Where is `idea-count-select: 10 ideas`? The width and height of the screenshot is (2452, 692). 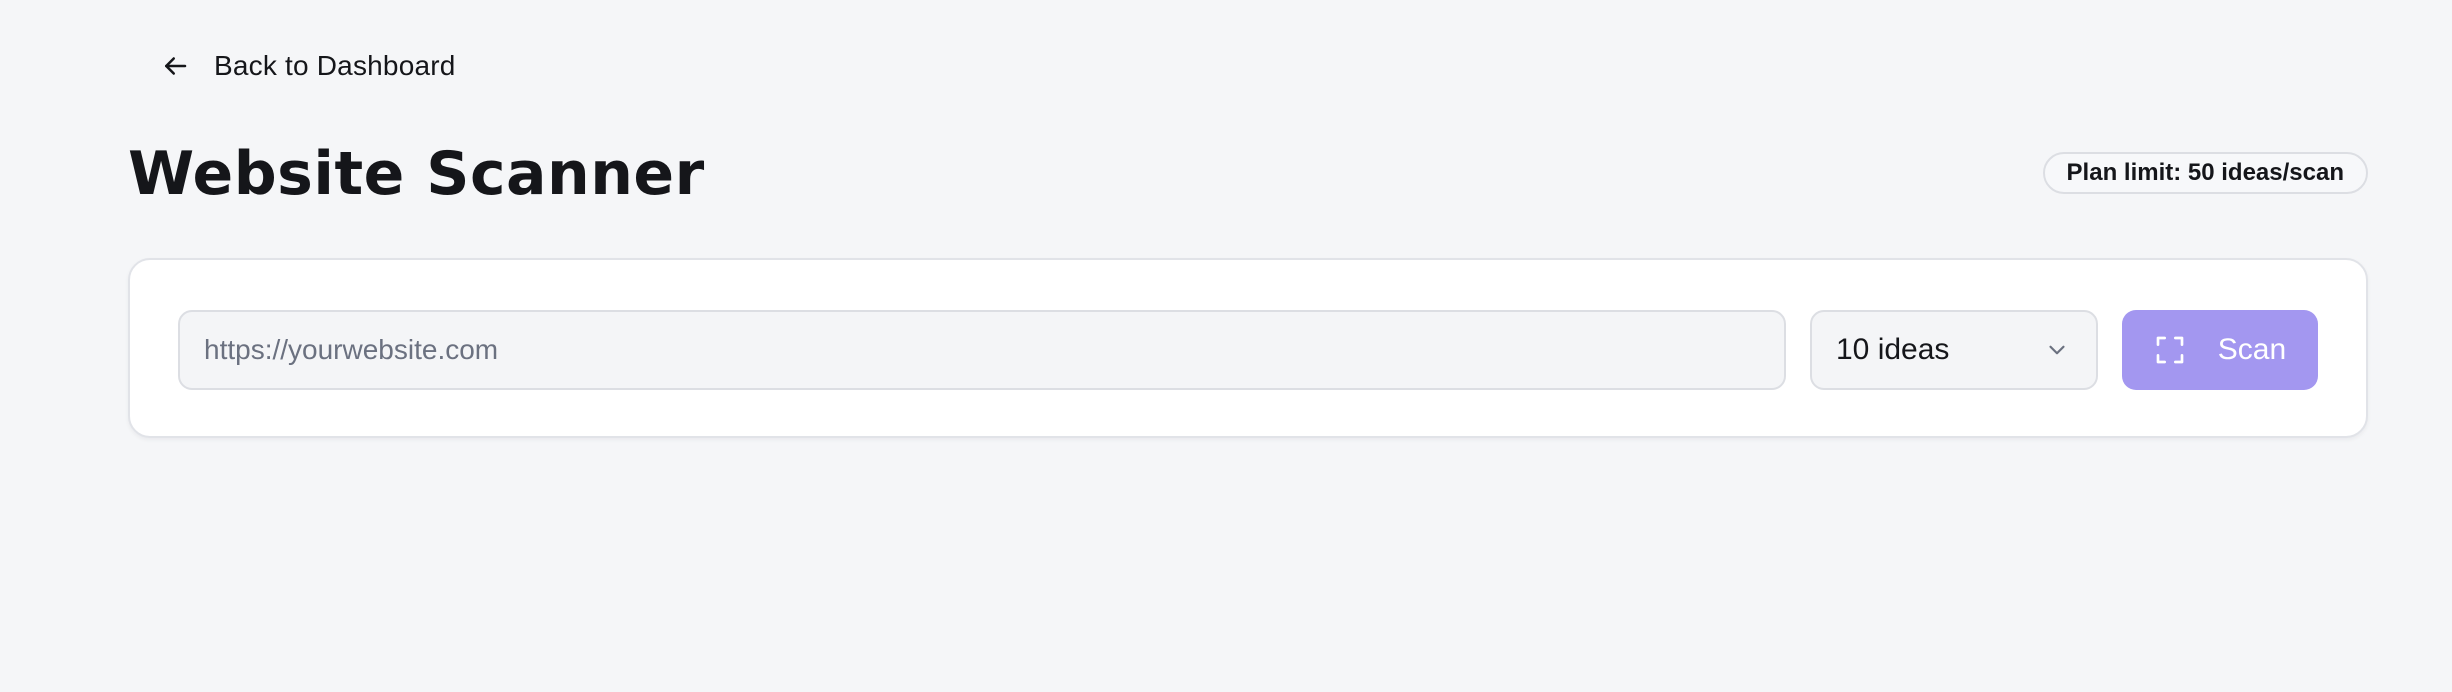
idea-count-select: 10 ideas is located at coordinates (1954, 350).